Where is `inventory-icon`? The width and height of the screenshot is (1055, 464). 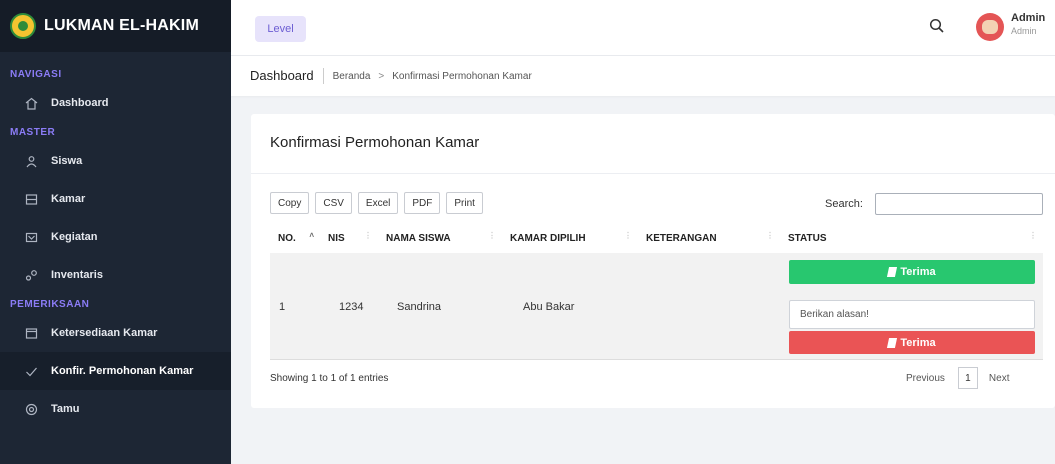 inventory-icon is located at coordinates (31, 275).